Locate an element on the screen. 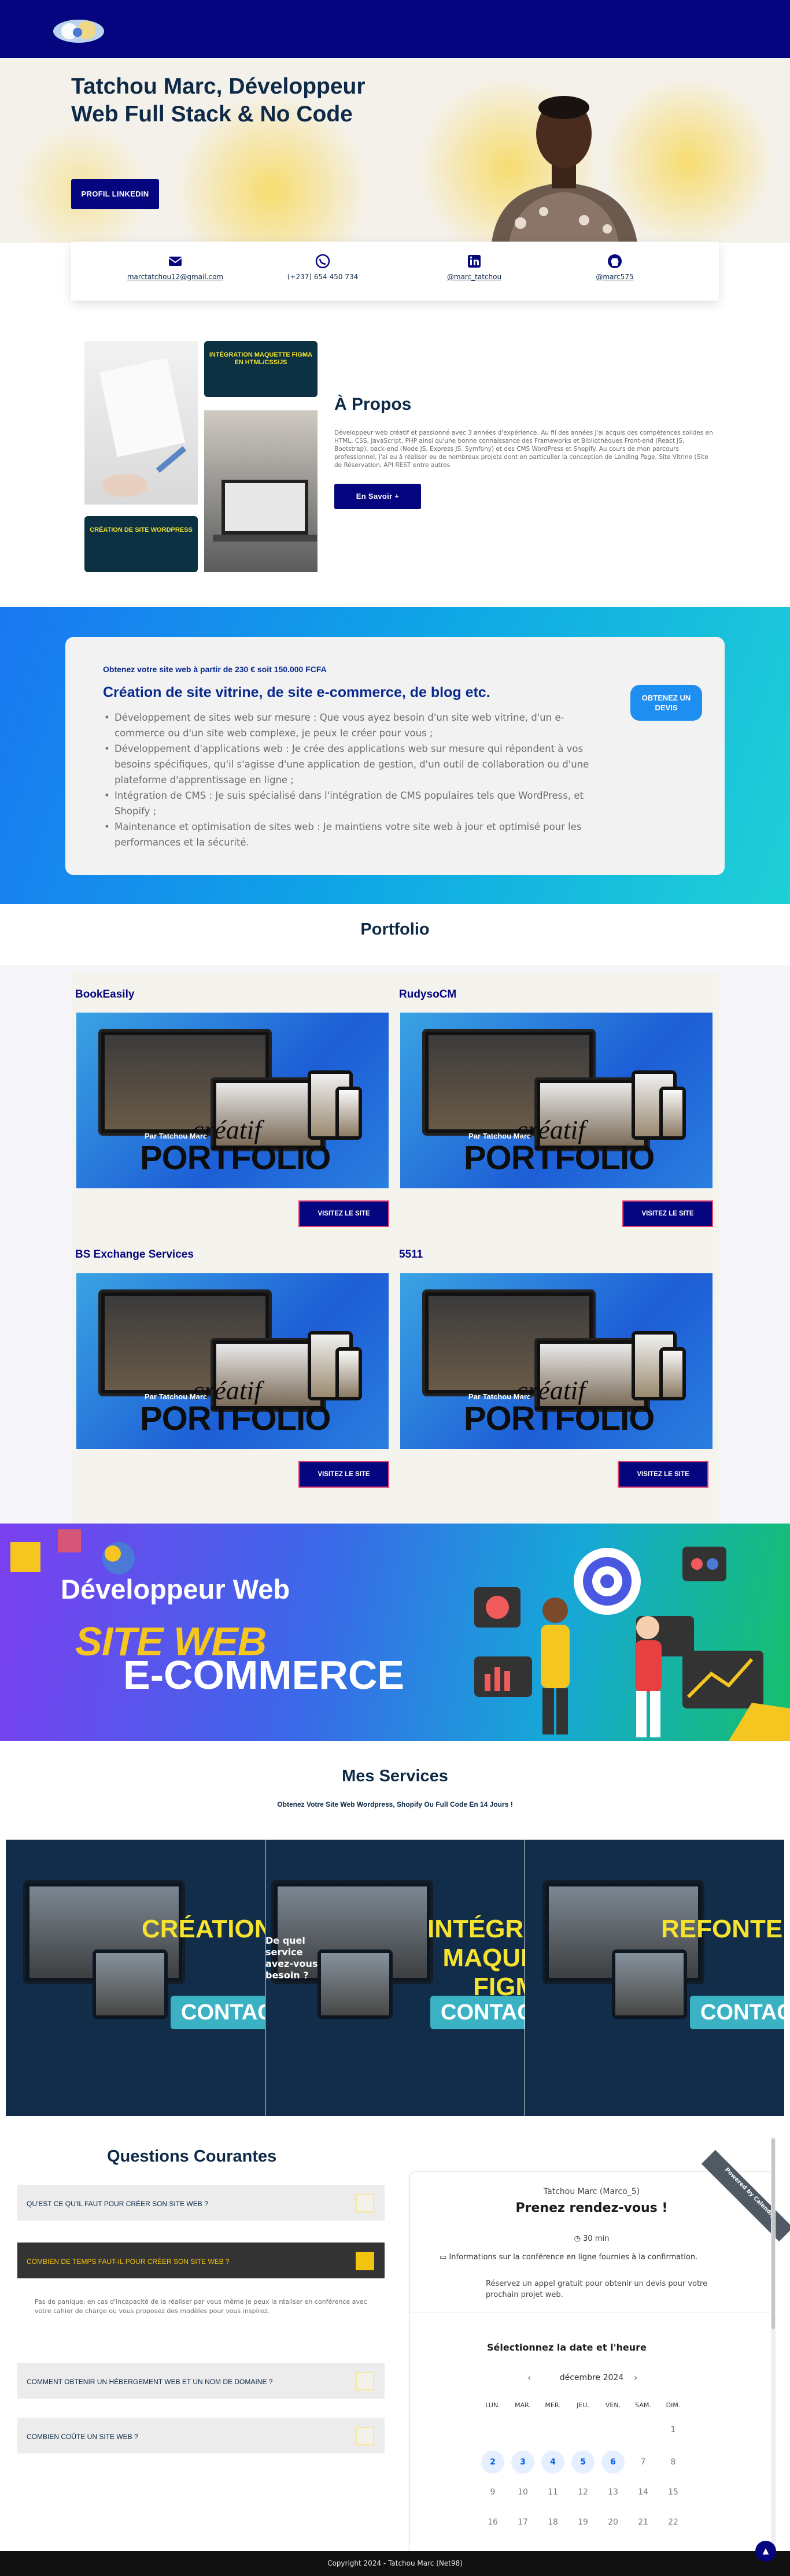 This screenshot has height=2576, width=790. email-icon is located at coordinates (175, 261).